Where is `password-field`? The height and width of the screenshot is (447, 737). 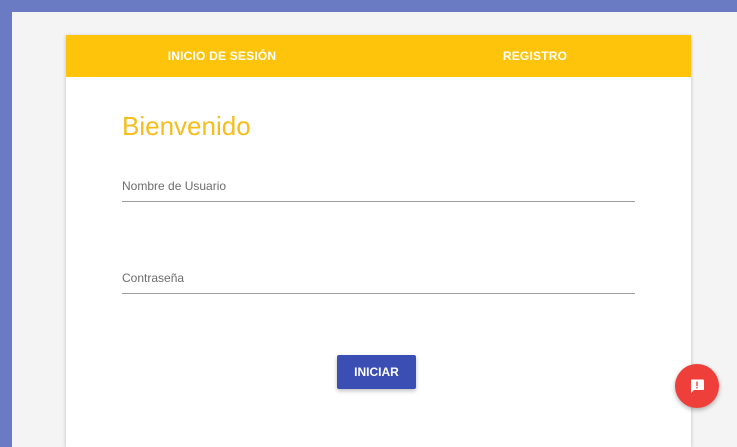 password-field is located at coordinates (378, 280).